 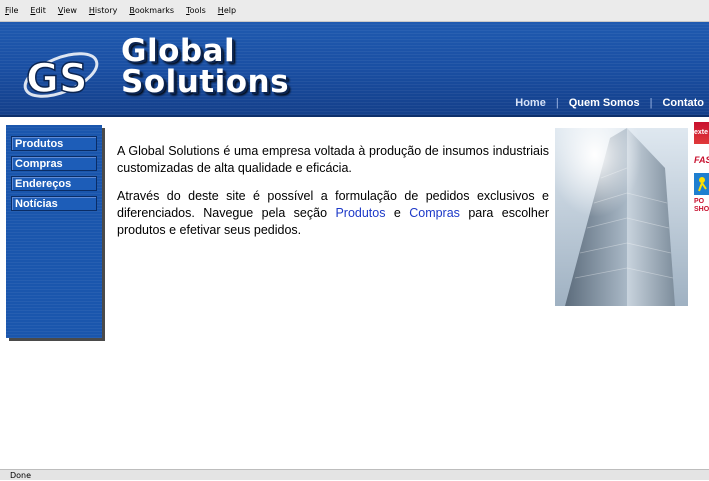 What do you see at coordinates (354, 474) in the screenshot?
I see `browser-status-bar: Done` at bounding box center [354, 474].